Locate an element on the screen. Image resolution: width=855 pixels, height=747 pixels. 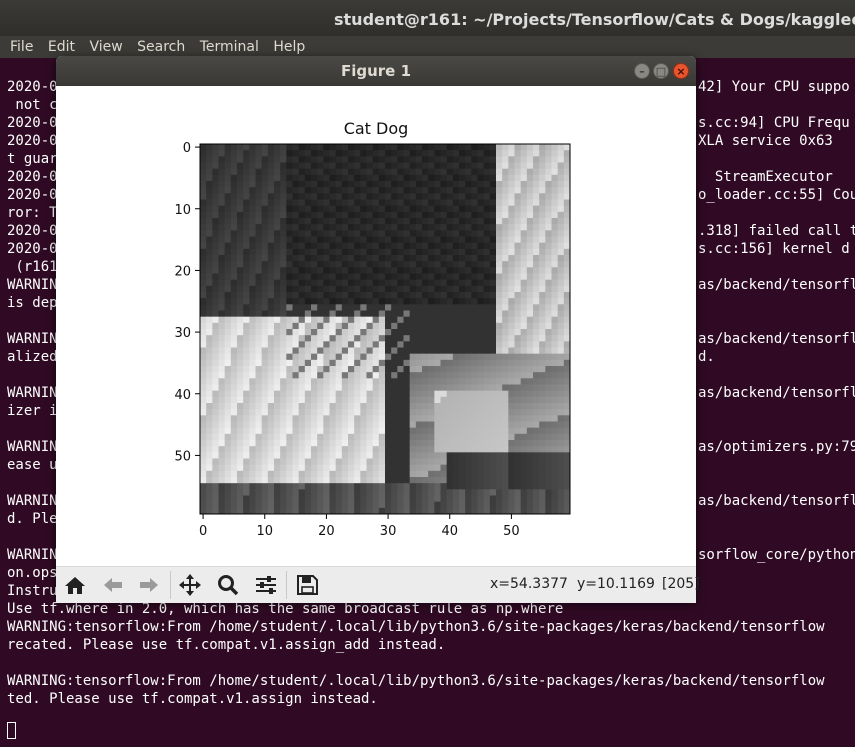
menu-search: Search is located at coordinates (161, 47).